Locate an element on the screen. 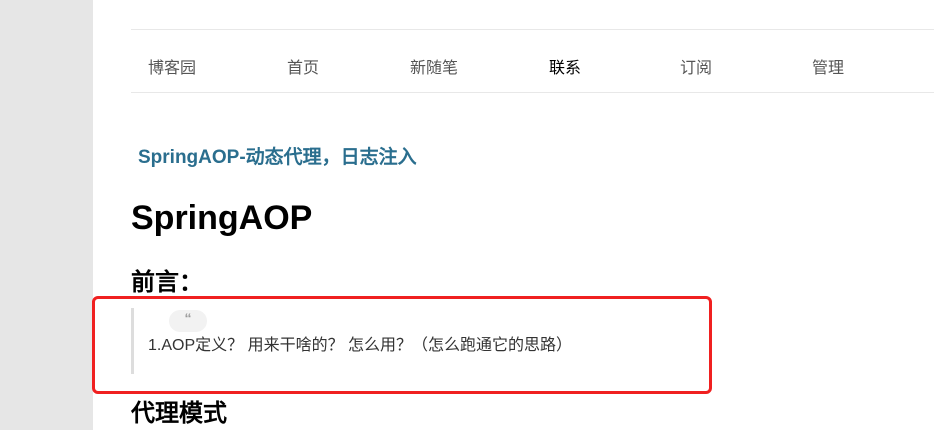  section-heading-proxy: 代理模式 is located at coordinates (179, 413).